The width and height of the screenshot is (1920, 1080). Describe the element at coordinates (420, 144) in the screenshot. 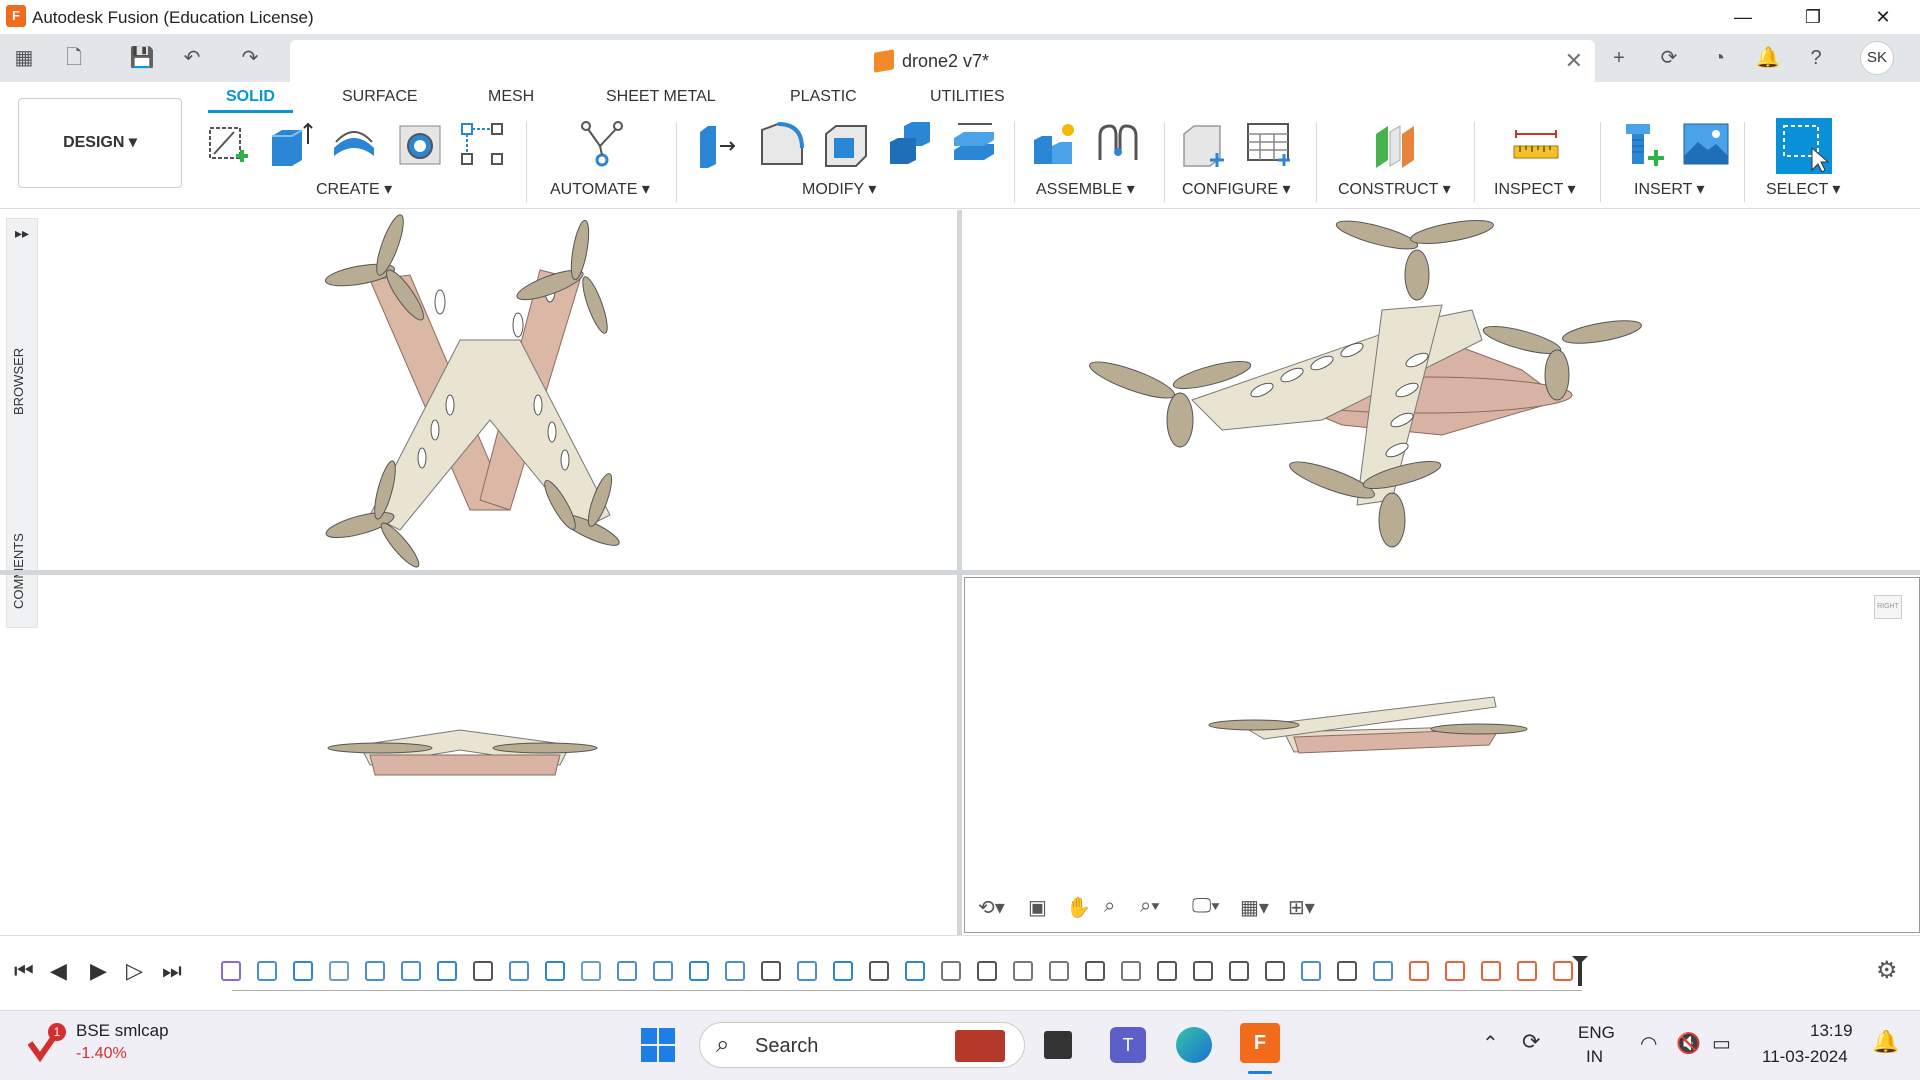

I see `hole-icon` at that location.